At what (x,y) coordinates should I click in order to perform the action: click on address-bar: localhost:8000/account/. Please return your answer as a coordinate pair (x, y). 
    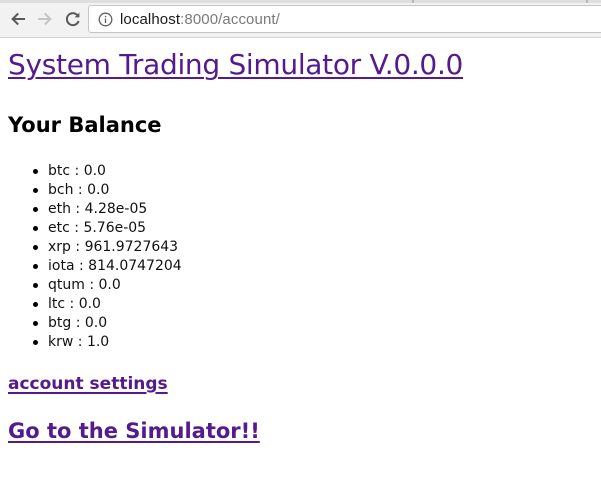
    Looking at the image, I should click on (344, 19).